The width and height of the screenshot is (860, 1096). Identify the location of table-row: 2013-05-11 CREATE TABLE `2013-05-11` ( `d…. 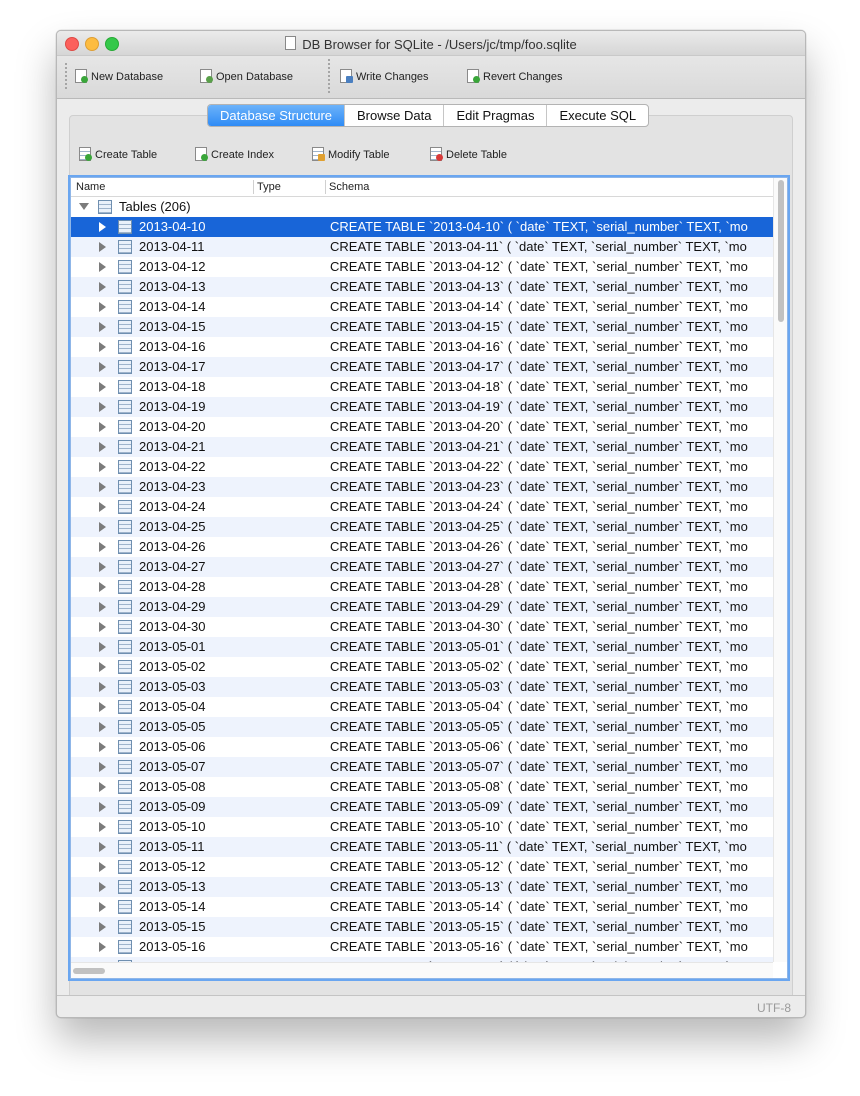
(422, 847).